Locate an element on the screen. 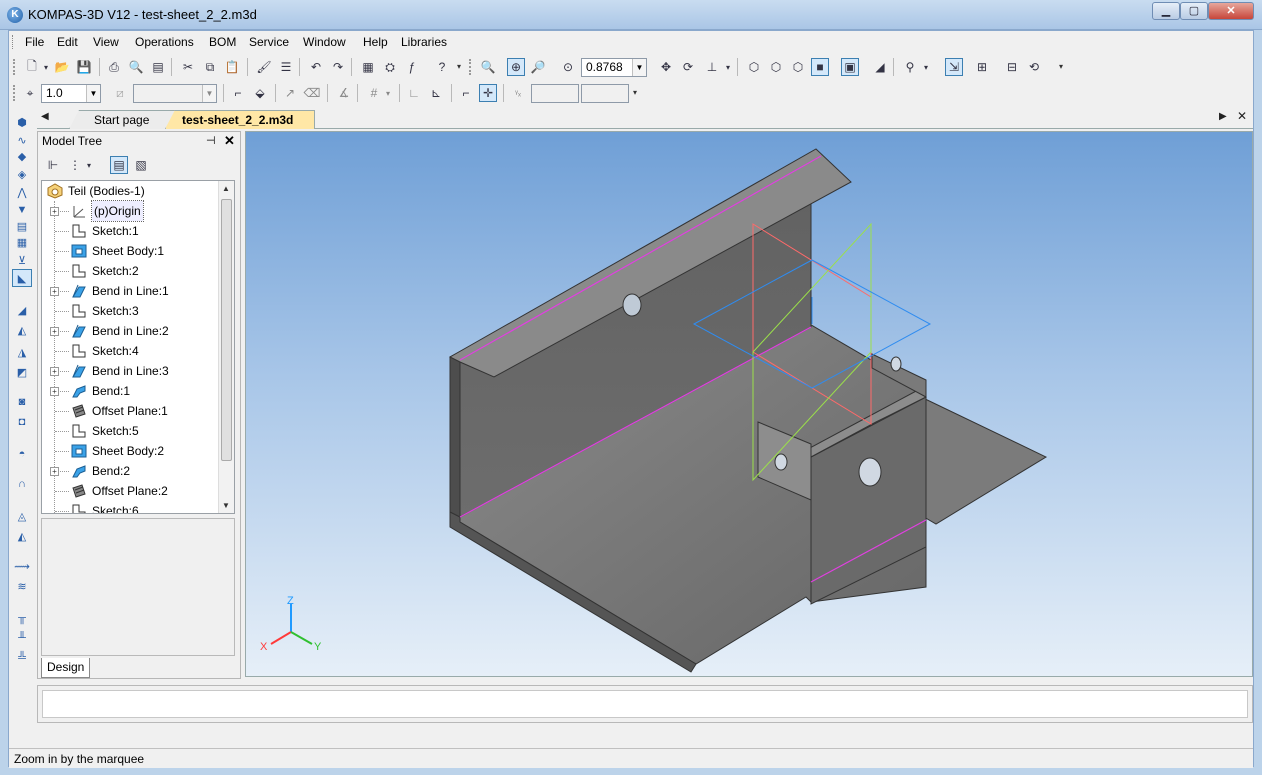 This screenshot has height=775, width=1262. rebuild-icon: ⊟ is located at coordinates (1012, 67).